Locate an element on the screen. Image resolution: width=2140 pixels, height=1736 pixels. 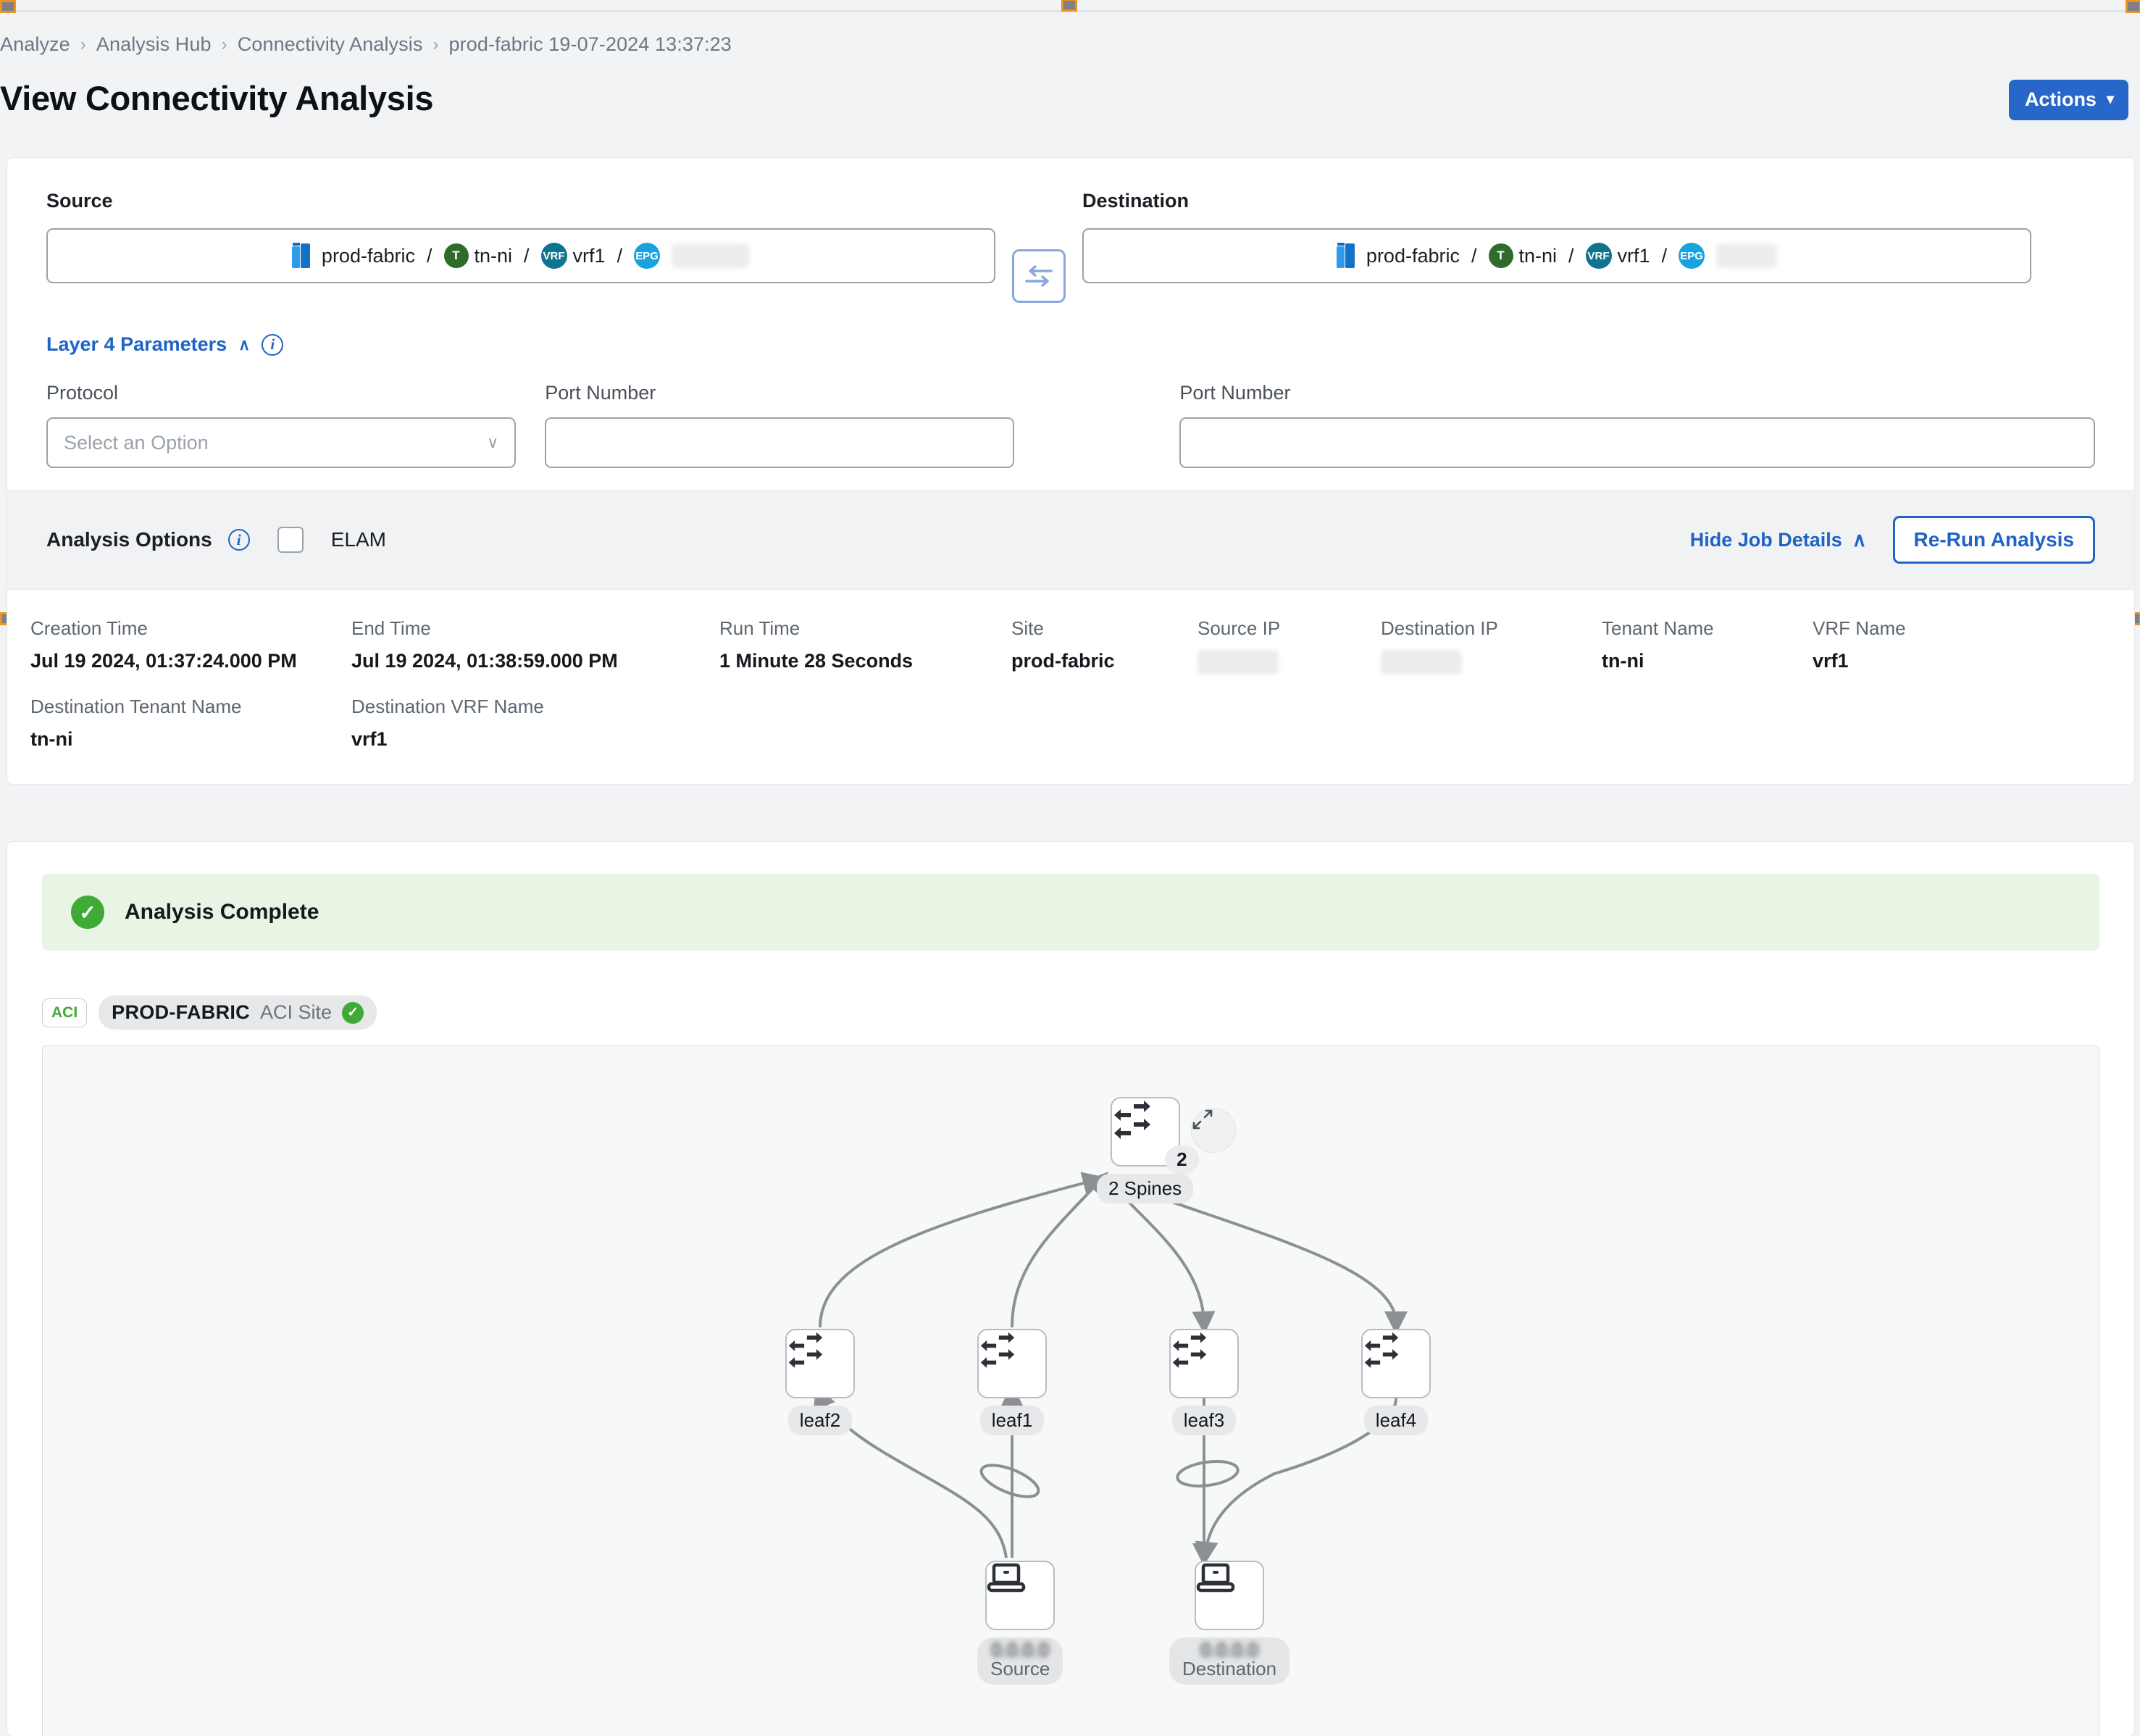
swap-group is located at coordinates (1038, 246).